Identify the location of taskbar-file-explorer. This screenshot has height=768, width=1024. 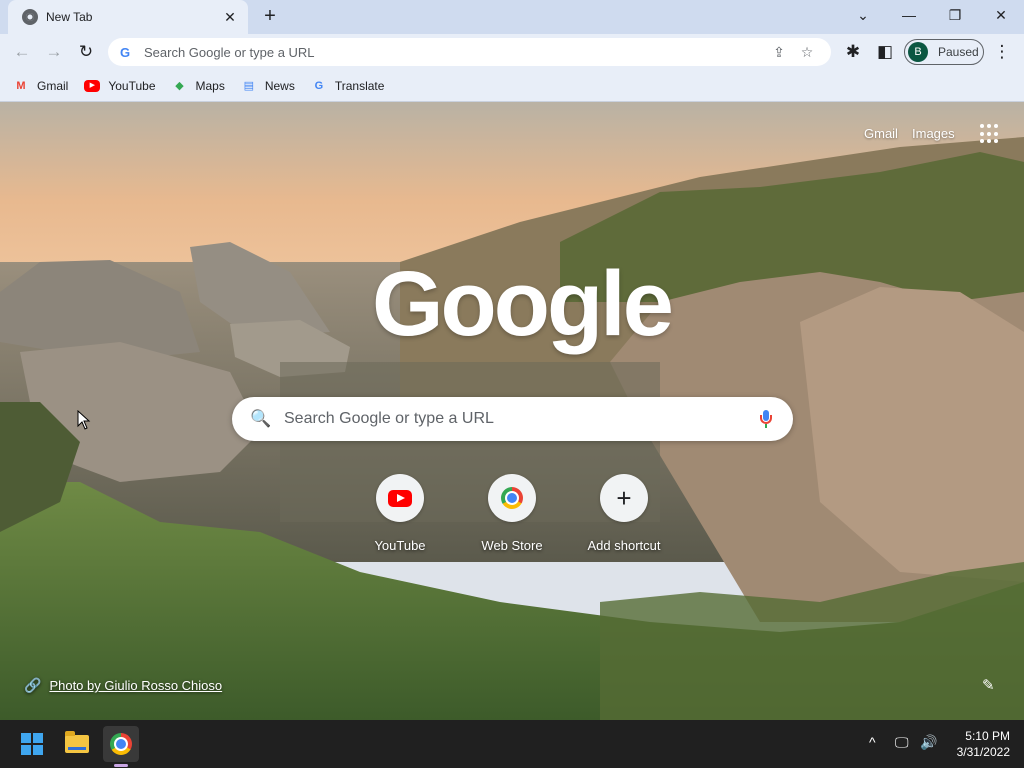
(77, 744).